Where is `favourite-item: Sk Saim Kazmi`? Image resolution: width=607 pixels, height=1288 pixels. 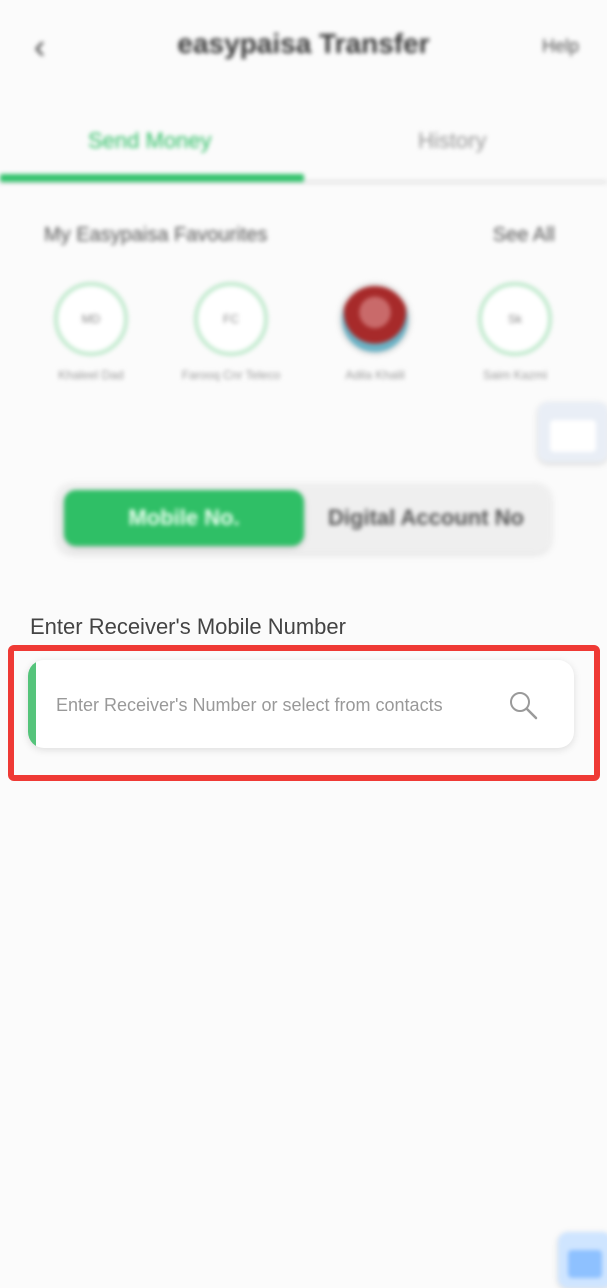 favourite-item: Sk Saim Kazmi is located at coordinates (515, 332).